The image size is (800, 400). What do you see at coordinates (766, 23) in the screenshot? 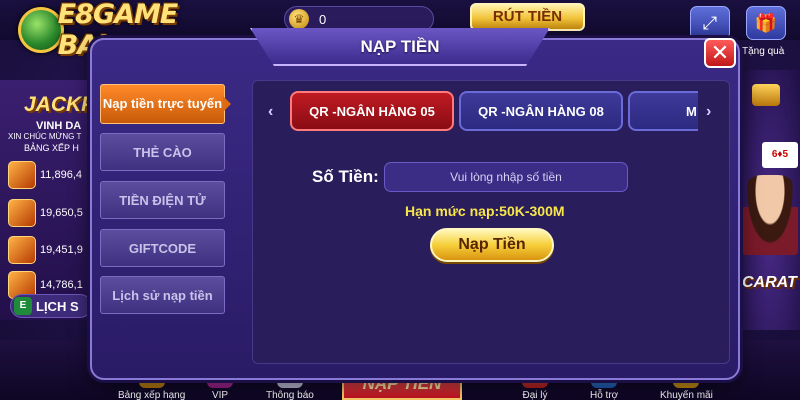
I see `gift-icon: 🎁` at bounding box center [766, 23].